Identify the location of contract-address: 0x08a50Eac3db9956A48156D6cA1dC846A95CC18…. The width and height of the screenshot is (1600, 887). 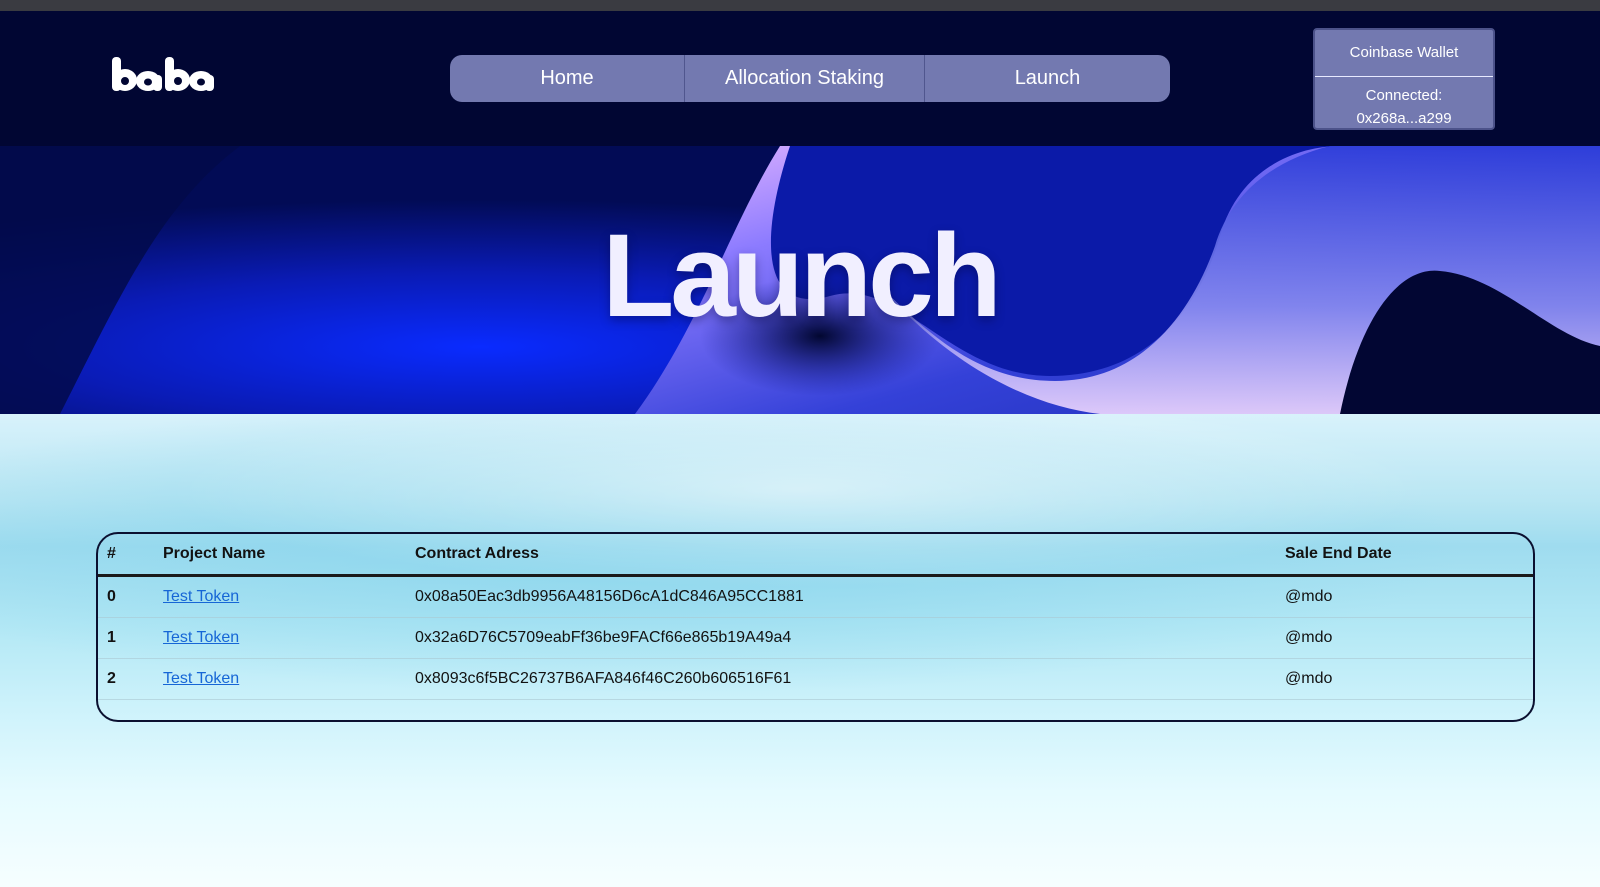
(850, 596).